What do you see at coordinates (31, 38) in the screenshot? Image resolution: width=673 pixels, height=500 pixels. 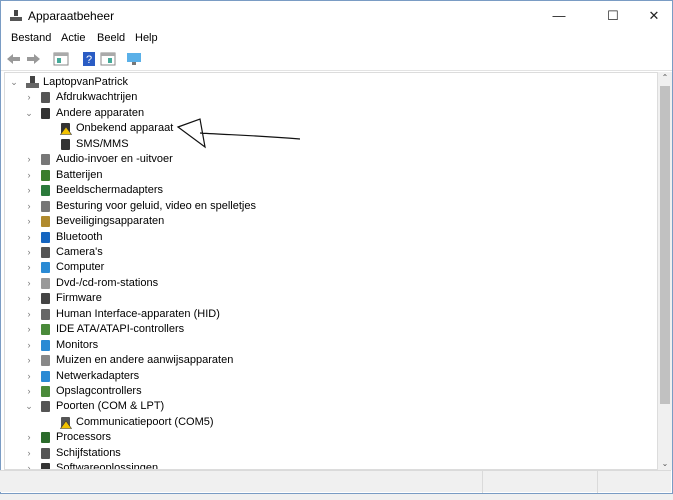 I see `menu-bestand: Bestand` at bounding box center [31, 38].